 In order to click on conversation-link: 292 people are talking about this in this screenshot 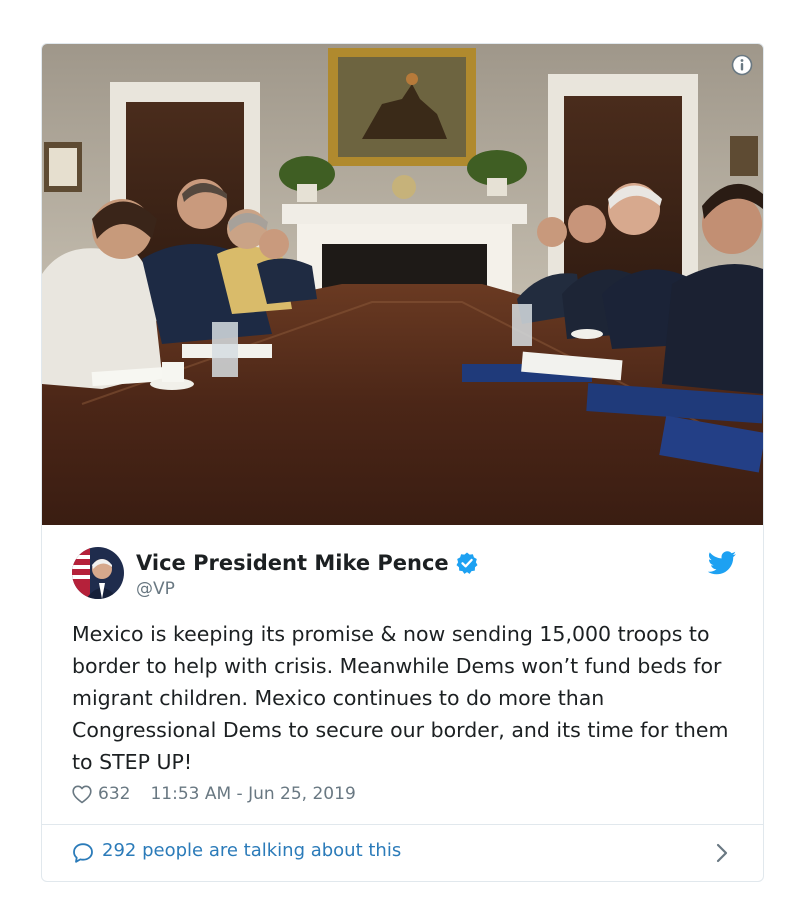, I will do `click(402, 853)`.